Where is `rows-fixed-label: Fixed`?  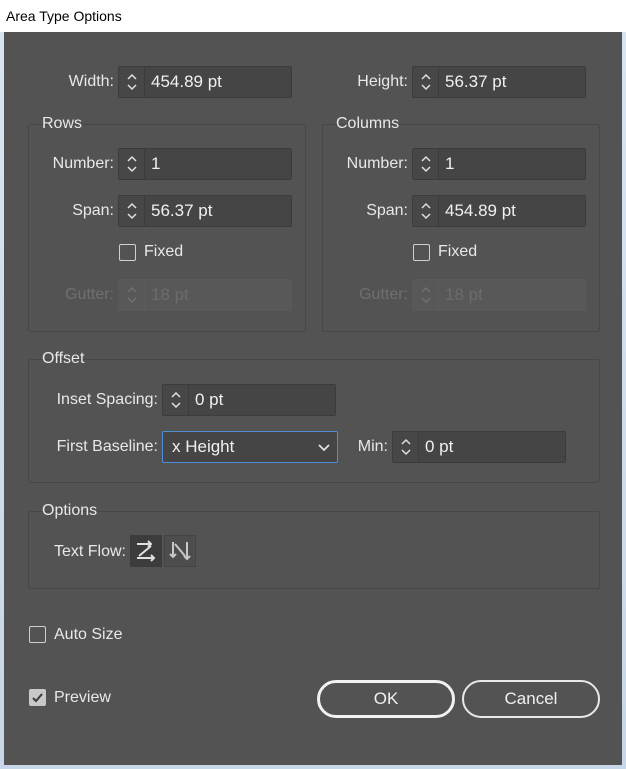
rows-fixed-label: Fixed is located at coordinates (164, 251).